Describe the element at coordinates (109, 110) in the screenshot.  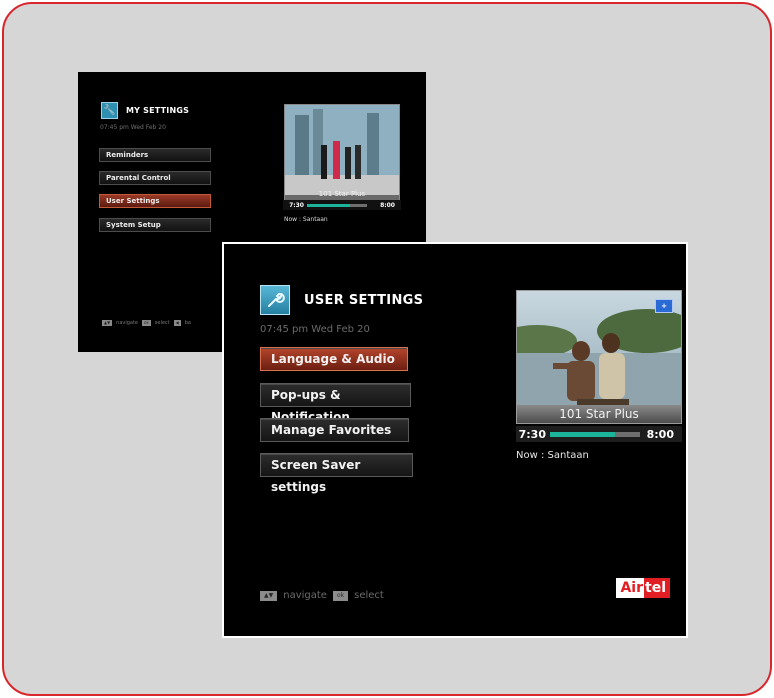
I see `wrench-icon: 🔧` at that location.